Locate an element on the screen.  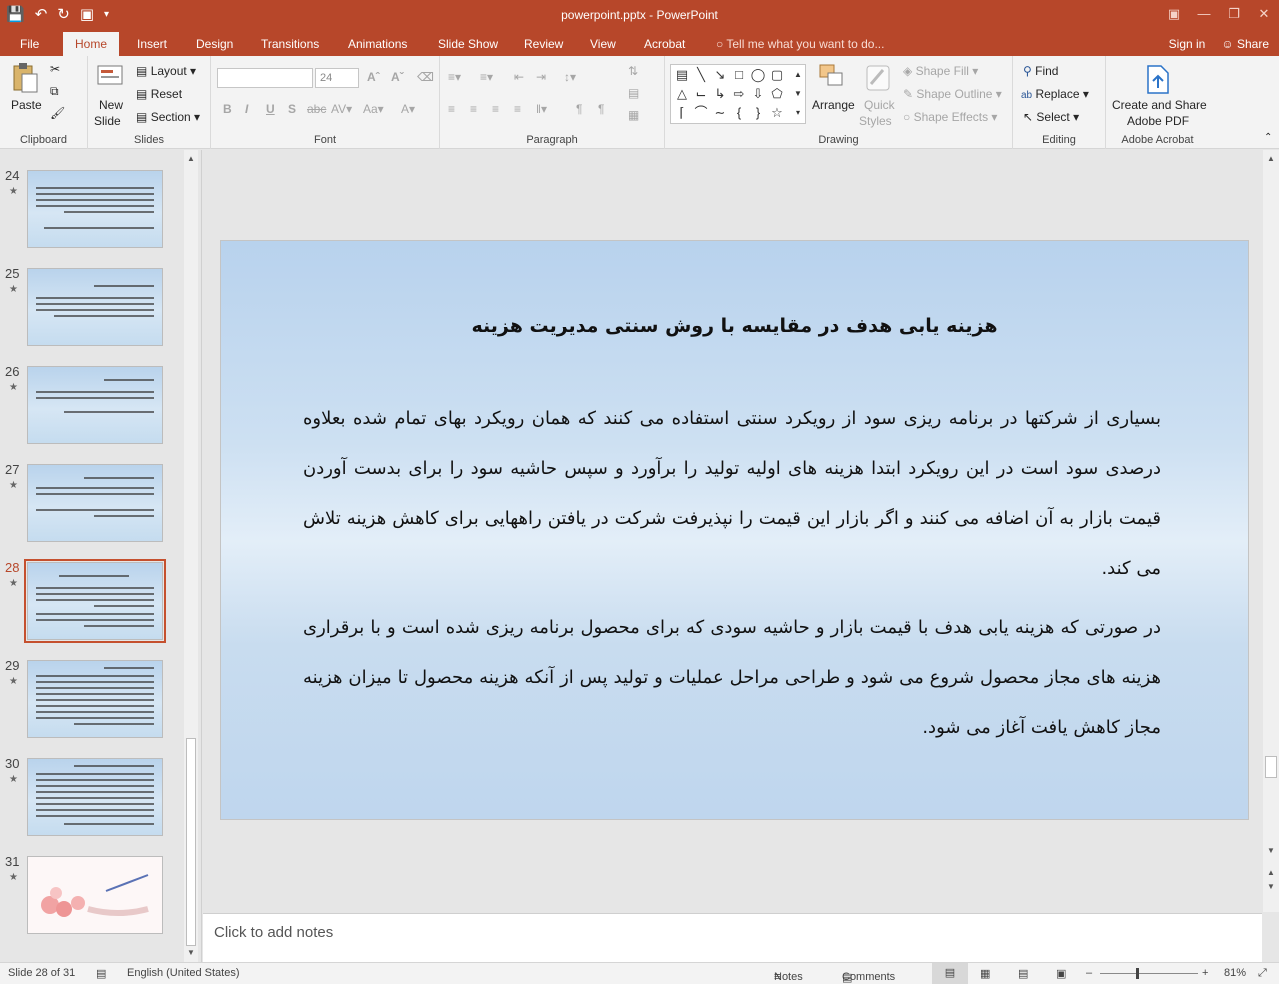
ltr-icon: ¶ is located at coordinates (601, 109).